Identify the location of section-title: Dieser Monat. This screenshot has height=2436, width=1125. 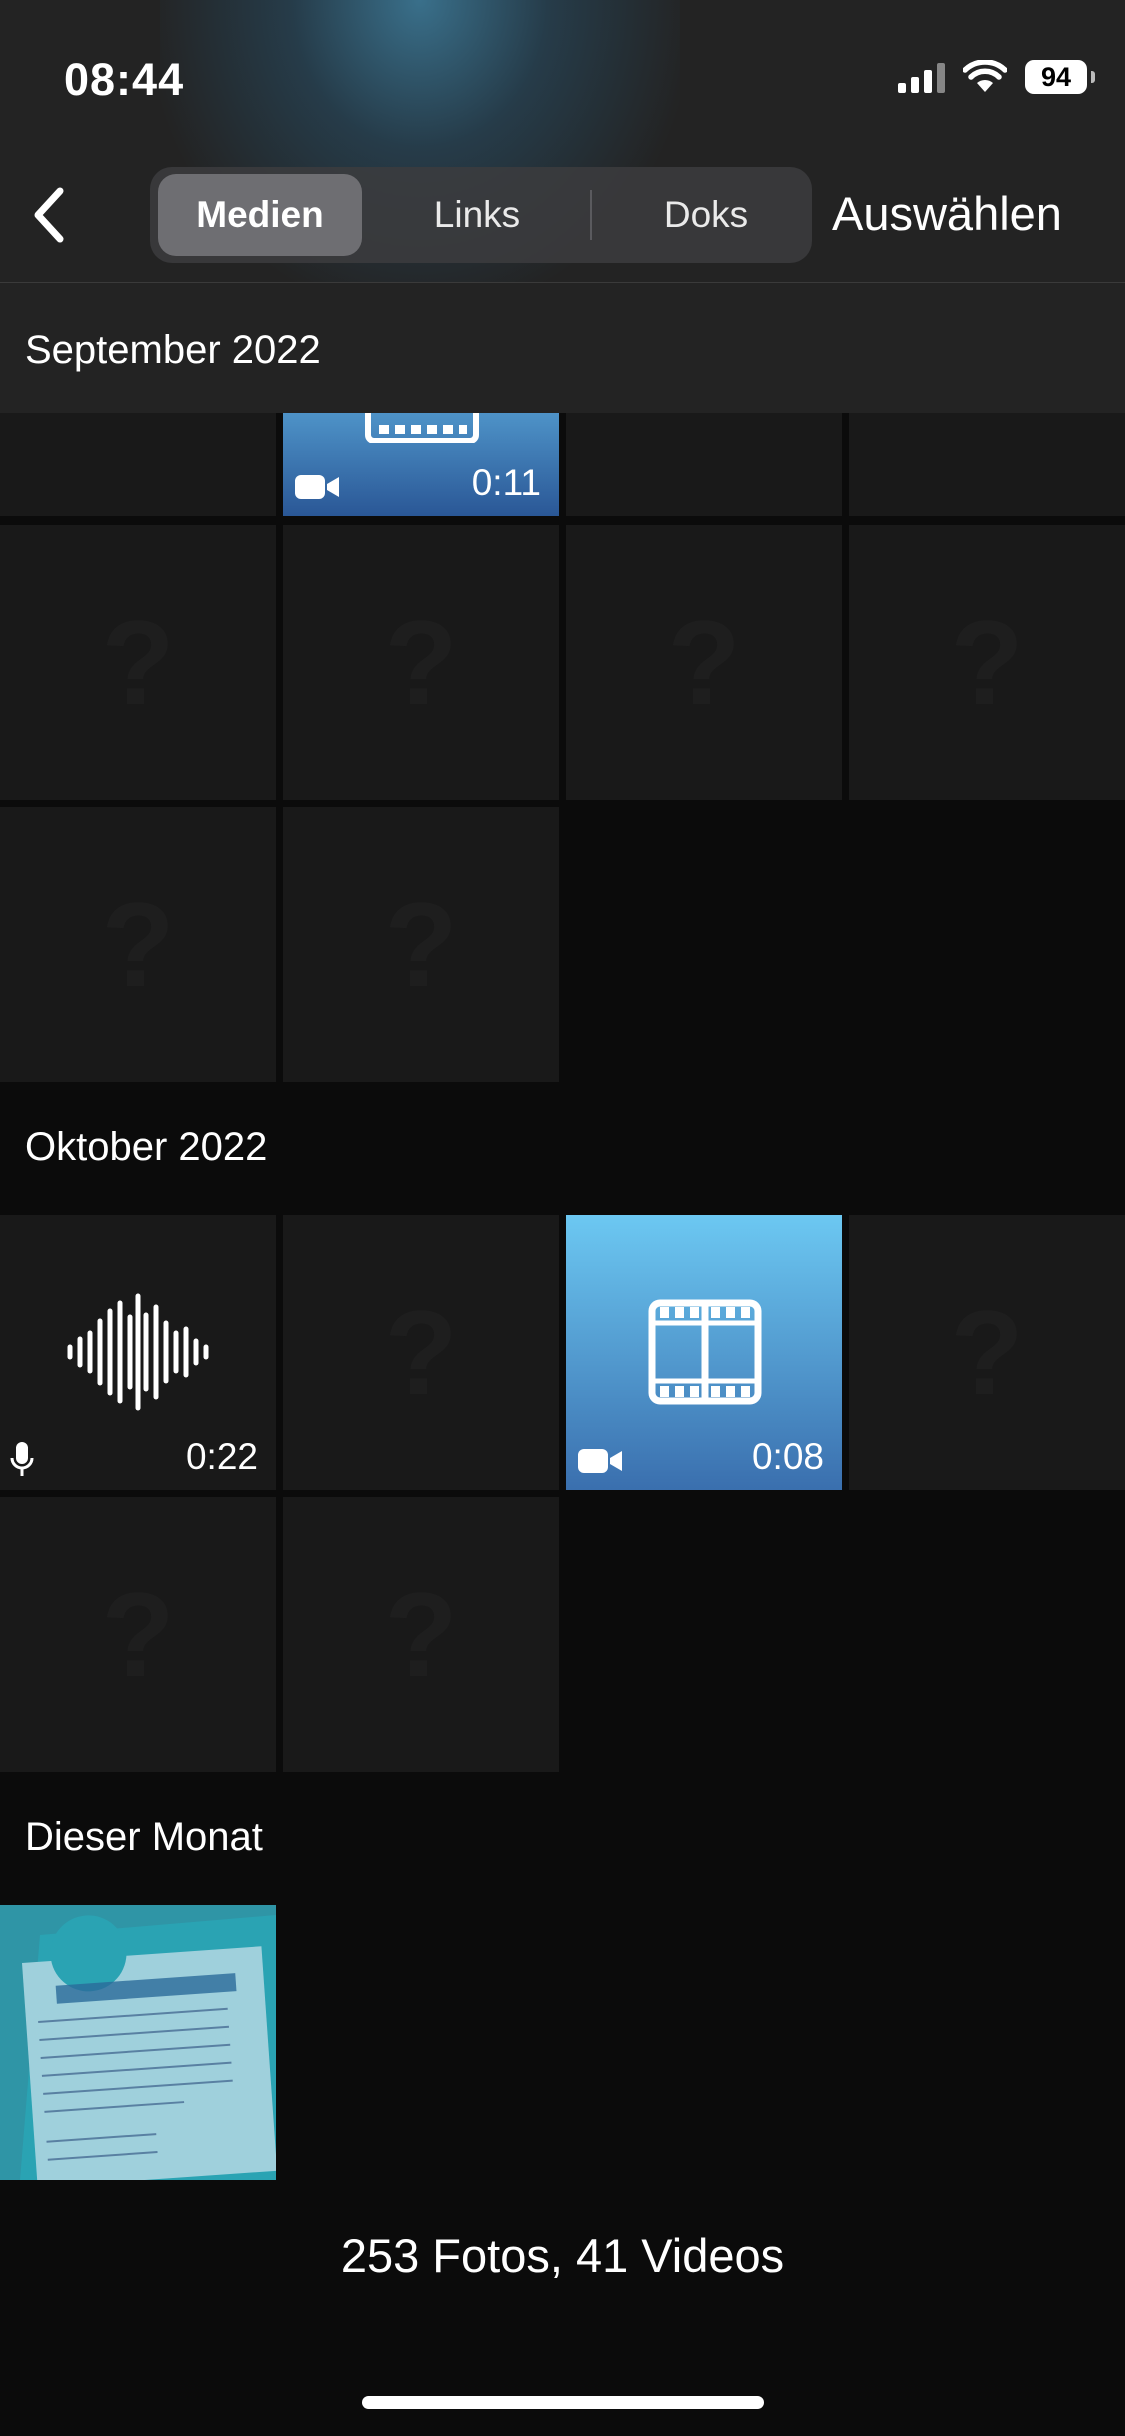
(144, 1837).